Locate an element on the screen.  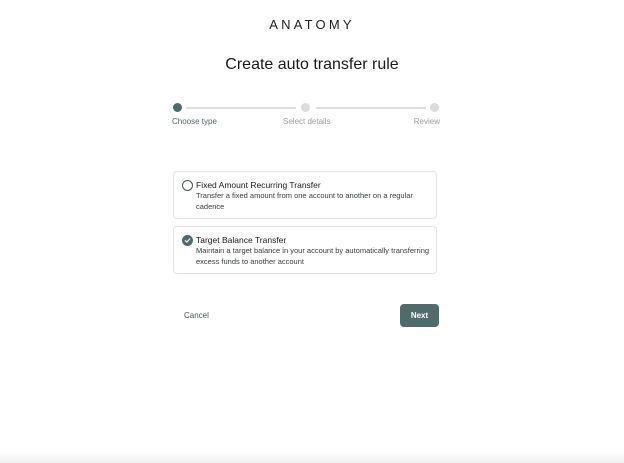
radio-unchecked-icon is located at coordinates (187, 185).